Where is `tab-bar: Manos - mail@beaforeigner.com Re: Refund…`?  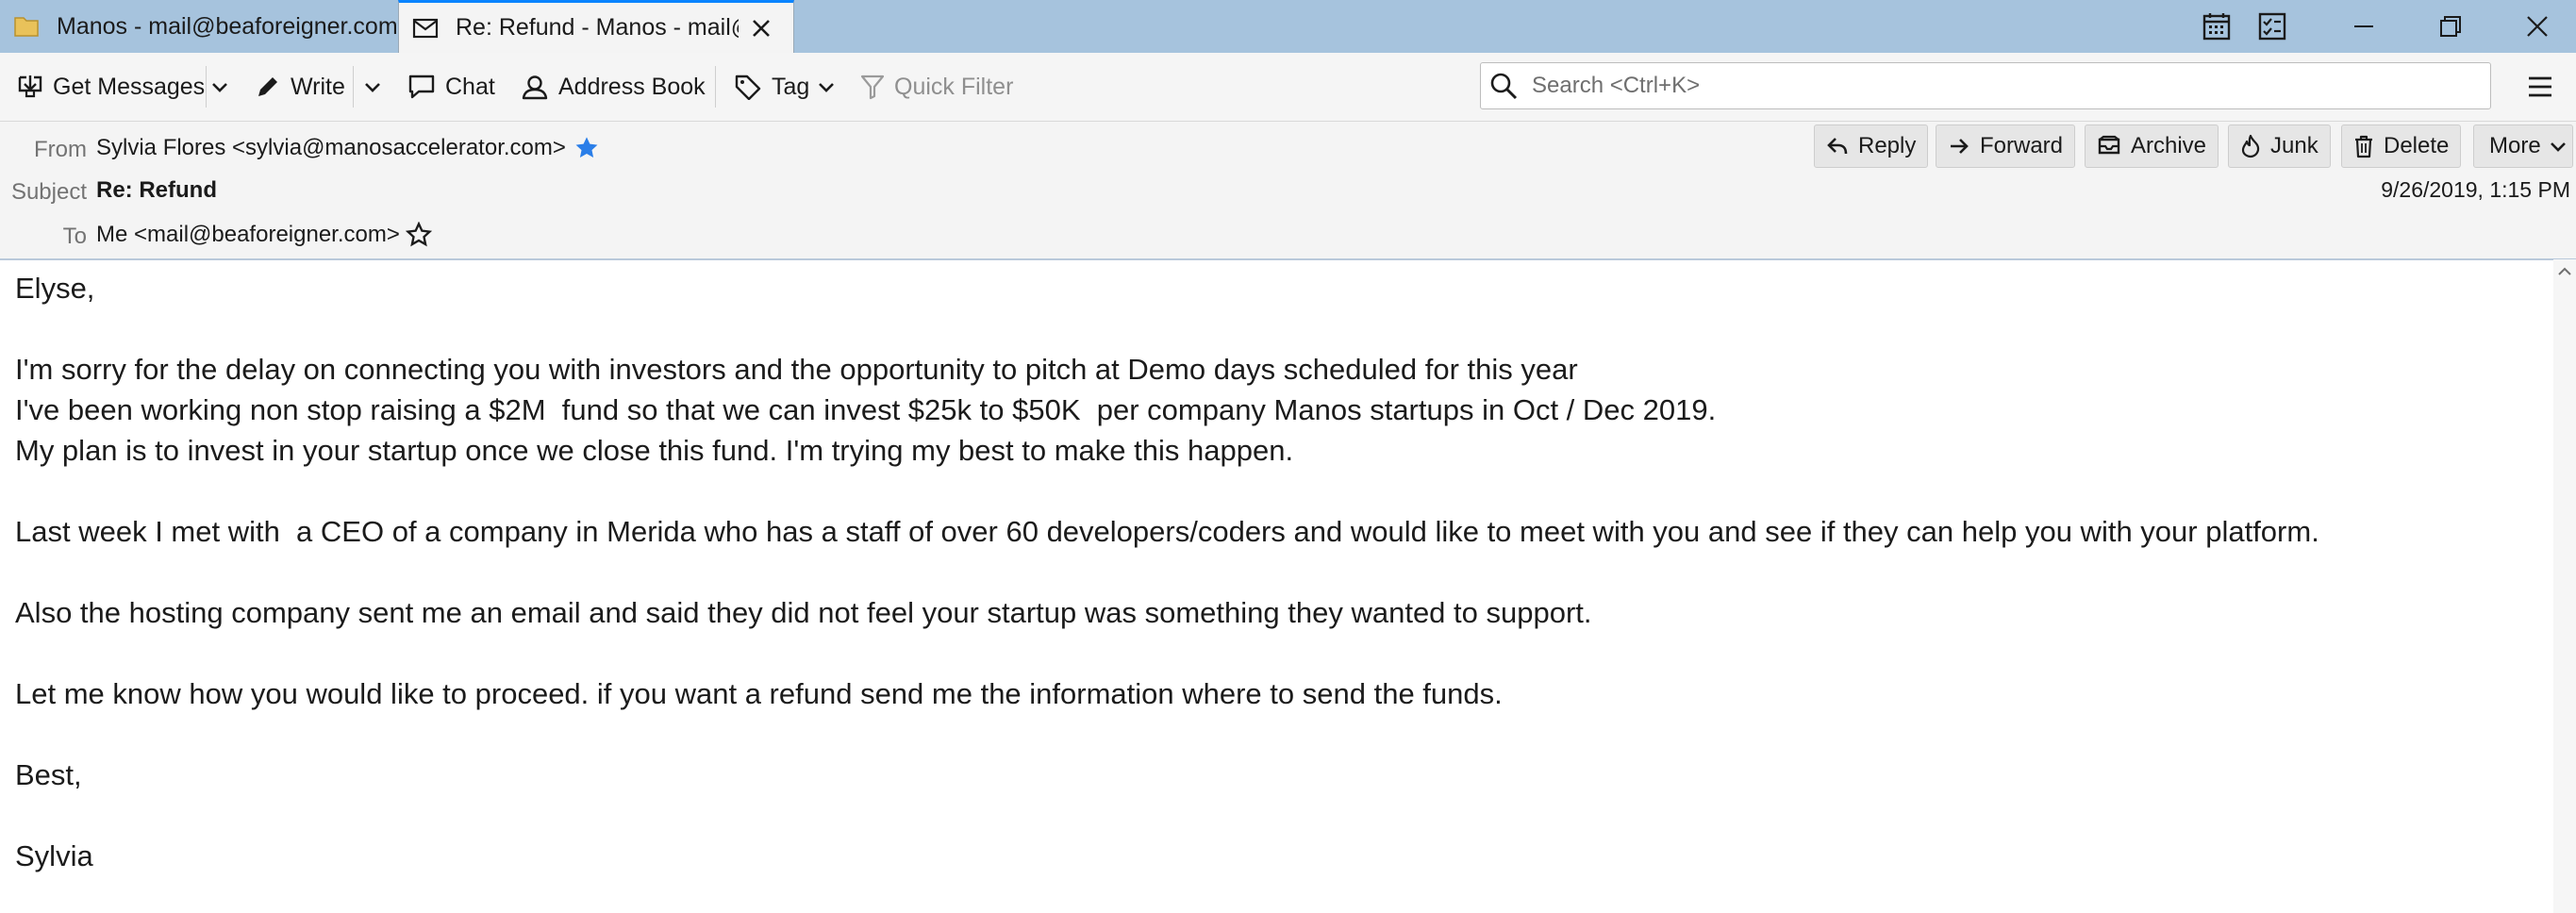
tab-bar: Manos - mail@beaforeigner.com Re: Refund… is located at coordinates (1288, 27).